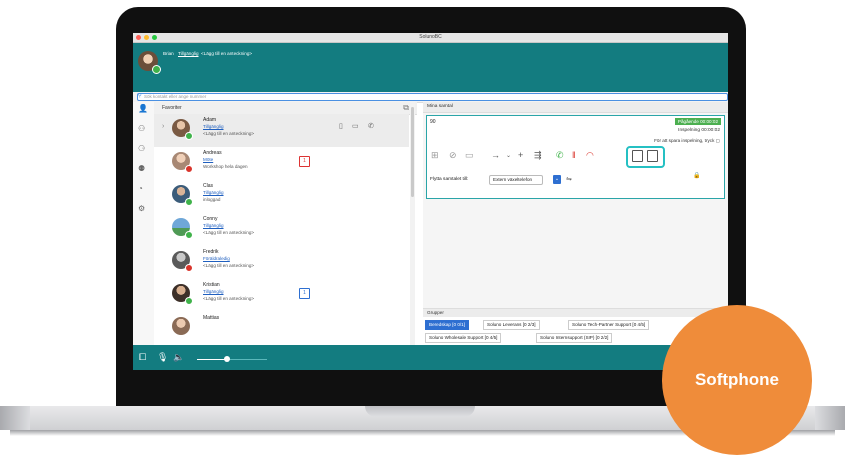 This screenshot has height=455, width=845. What do you see at coordinates (574, 338) in the screenshot?
I see `group-button: Soluno Internsupport (SIP) [0 2/2]` at bounding box center [574, 338].